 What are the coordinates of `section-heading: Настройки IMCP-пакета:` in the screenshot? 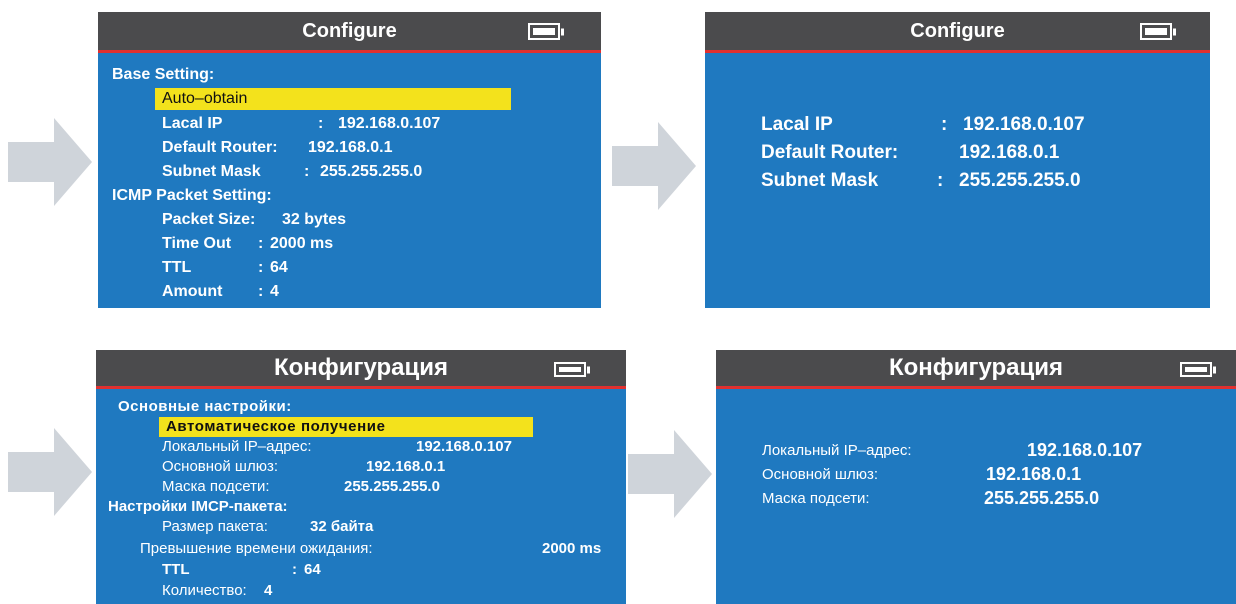 It's located at (198, 506).